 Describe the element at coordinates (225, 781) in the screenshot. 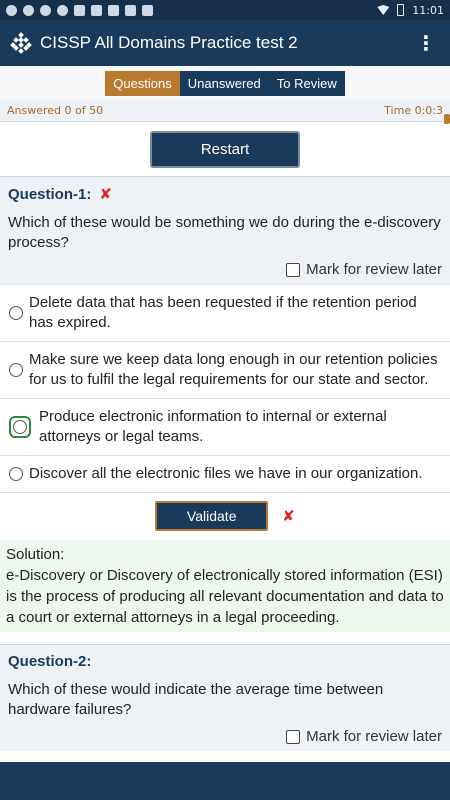

I see `bottom-bar` at that location.